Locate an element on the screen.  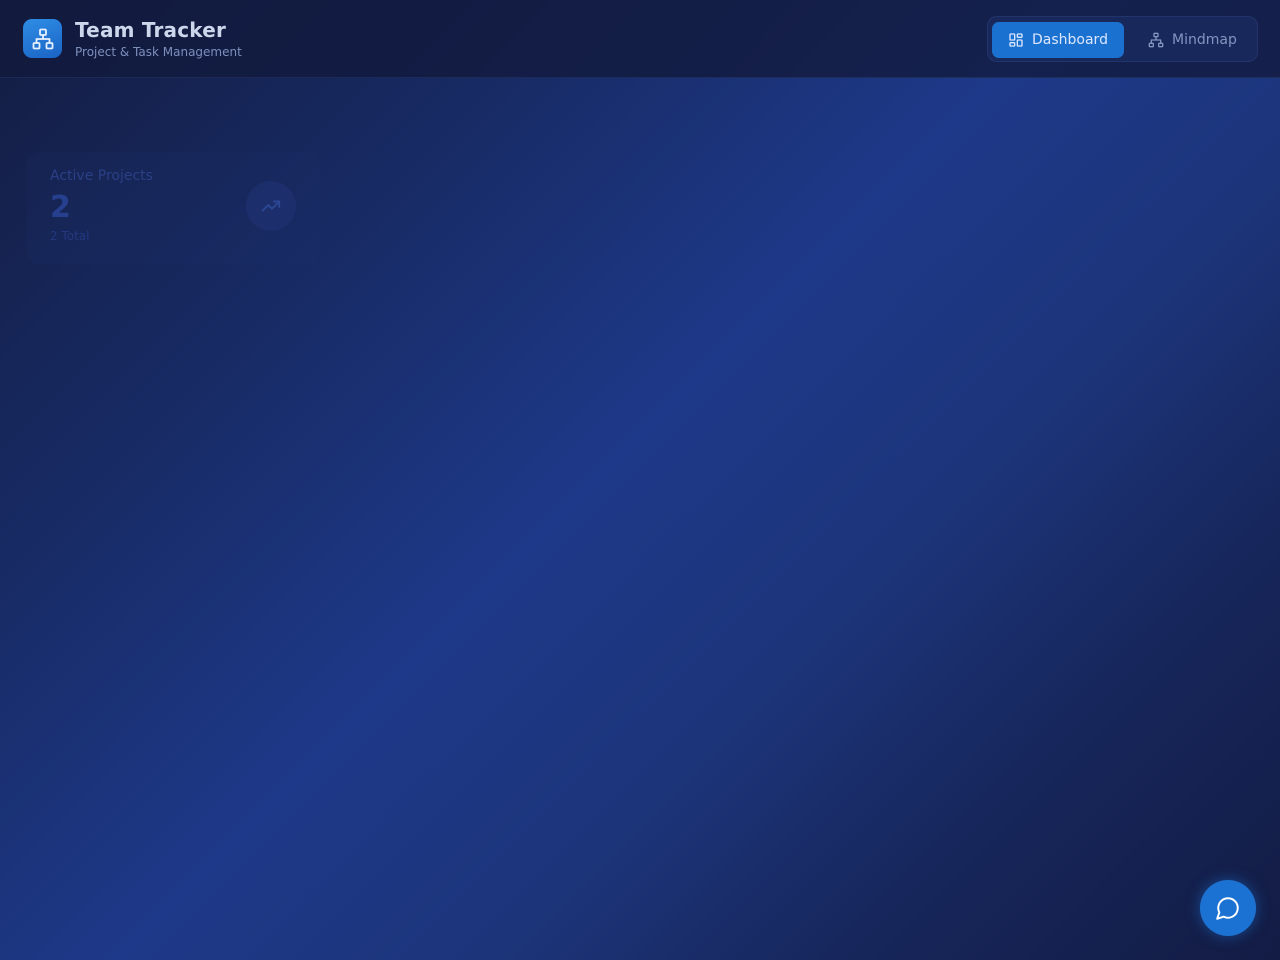
sitemap-icon is located at coordinates (42, 38).